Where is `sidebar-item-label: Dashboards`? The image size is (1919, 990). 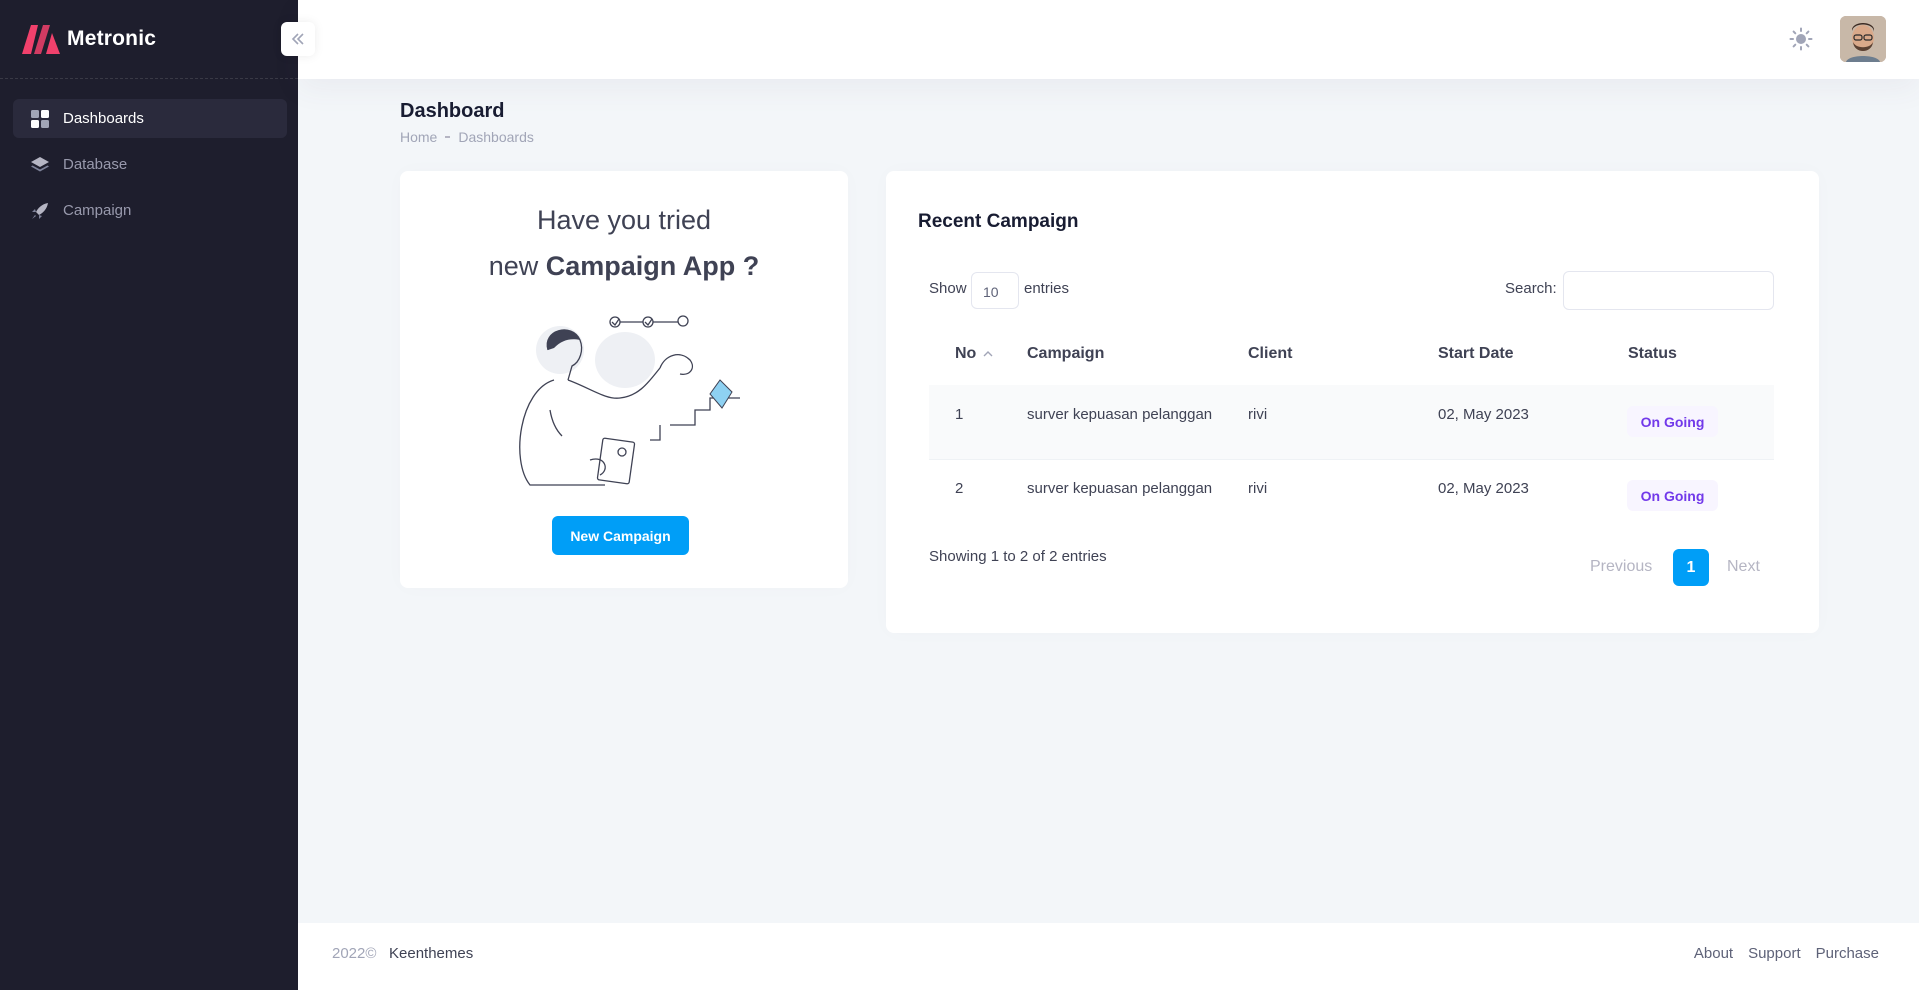
sidebar-item-label: Dashboards is located at coordinates (103, 118).